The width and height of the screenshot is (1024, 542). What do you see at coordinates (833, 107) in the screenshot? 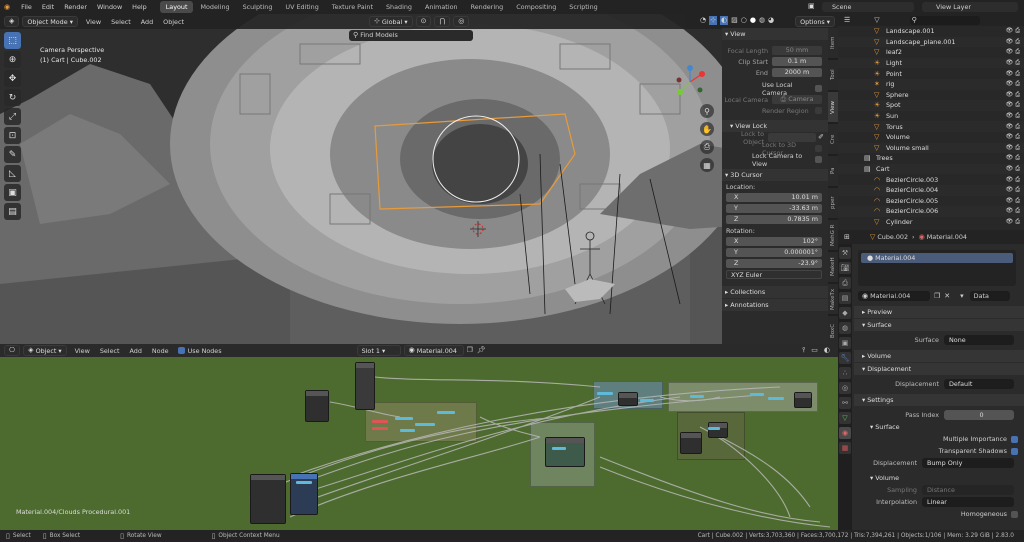
I see `sidebar-tab-view: View` at bounding box center [833, 107].